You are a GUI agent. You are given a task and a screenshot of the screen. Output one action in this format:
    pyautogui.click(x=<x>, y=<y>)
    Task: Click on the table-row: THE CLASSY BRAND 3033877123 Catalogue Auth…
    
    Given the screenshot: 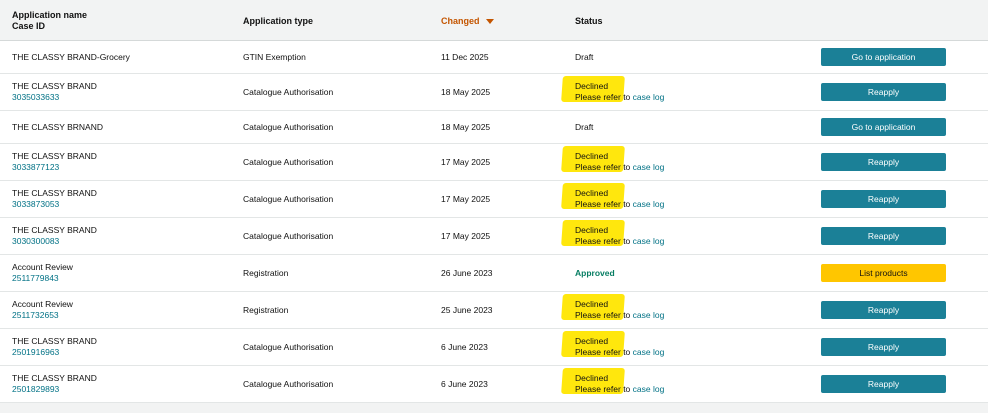 What is the action you would take?
    pyautogui.click(x=494, y=162)
    